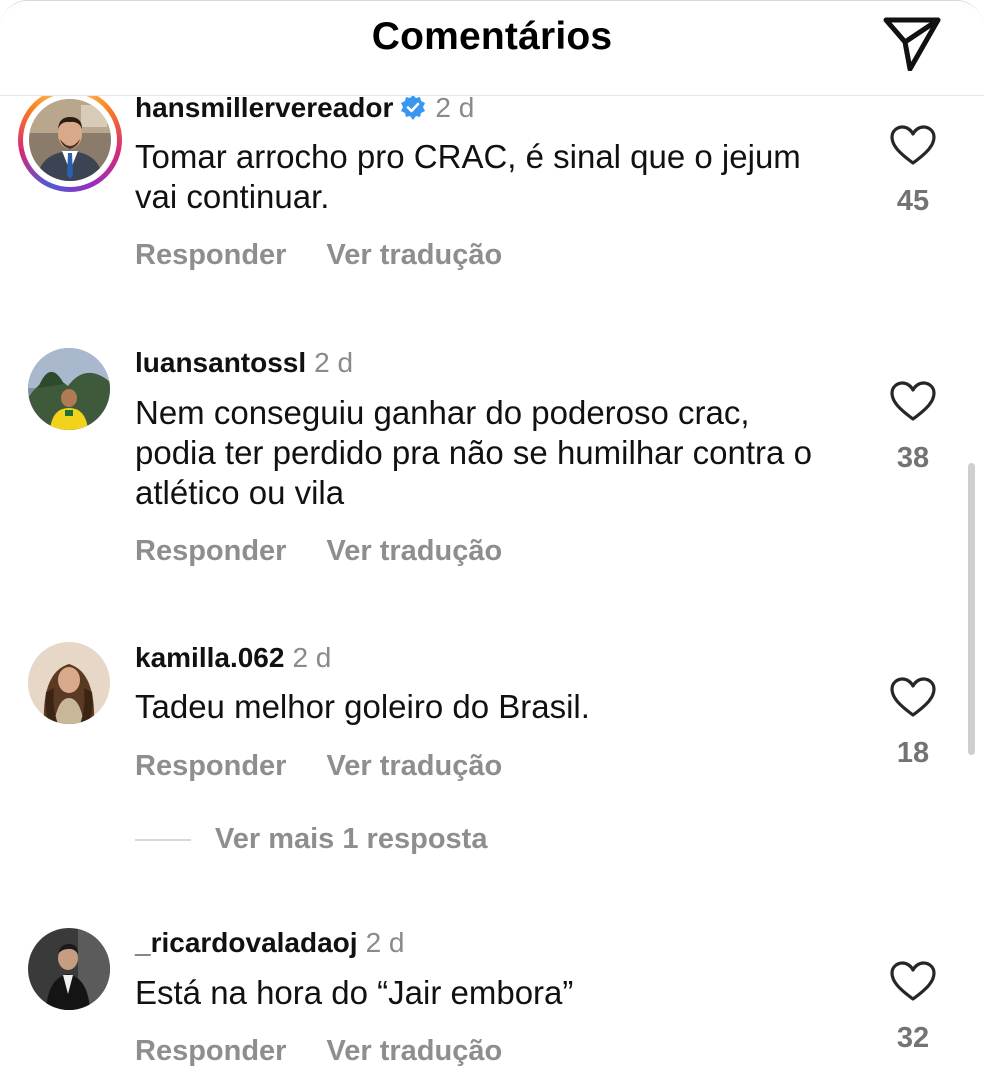 This screenshot has width=984, height=1075. Describe the element at coordinates (220, 362) in the screenshot. I see `comment-username: luansantossl` at that location.